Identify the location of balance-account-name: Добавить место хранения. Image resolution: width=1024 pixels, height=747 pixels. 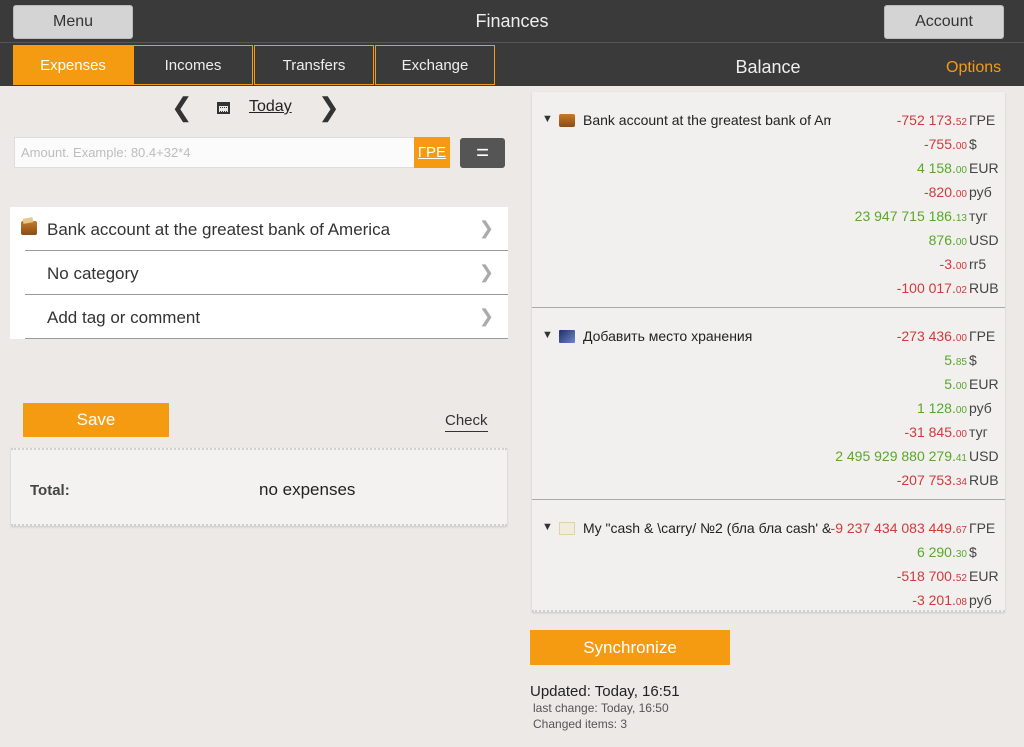
(668, 336).